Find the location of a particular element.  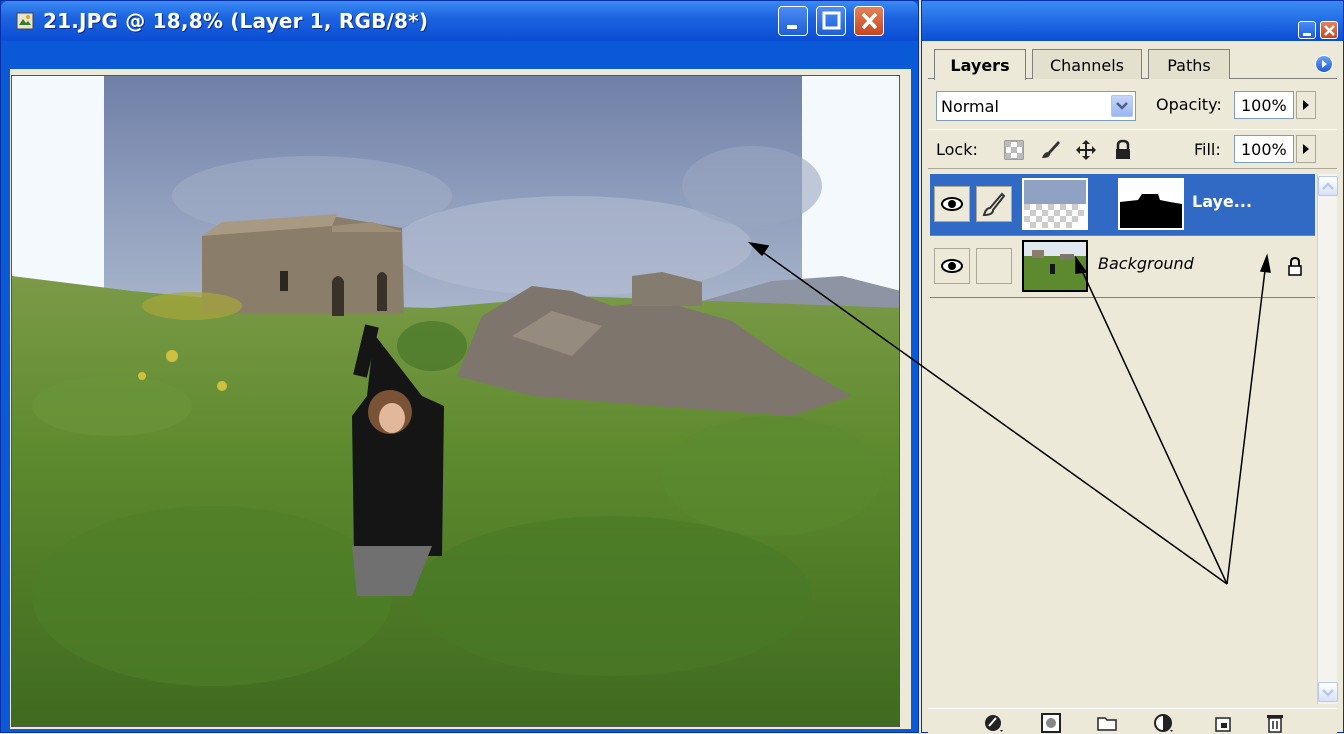

mask-thumbnail is located at coordinates (1151, 204).